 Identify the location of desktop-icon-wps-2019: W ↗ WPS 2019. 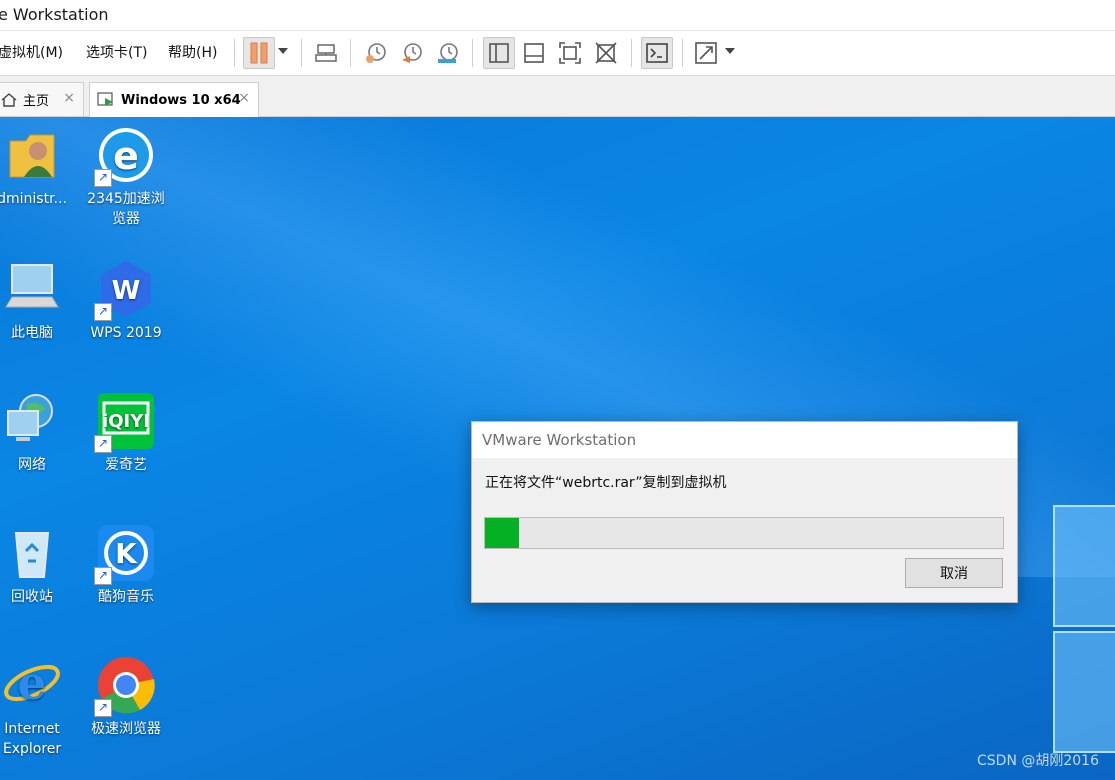
(126, 301).